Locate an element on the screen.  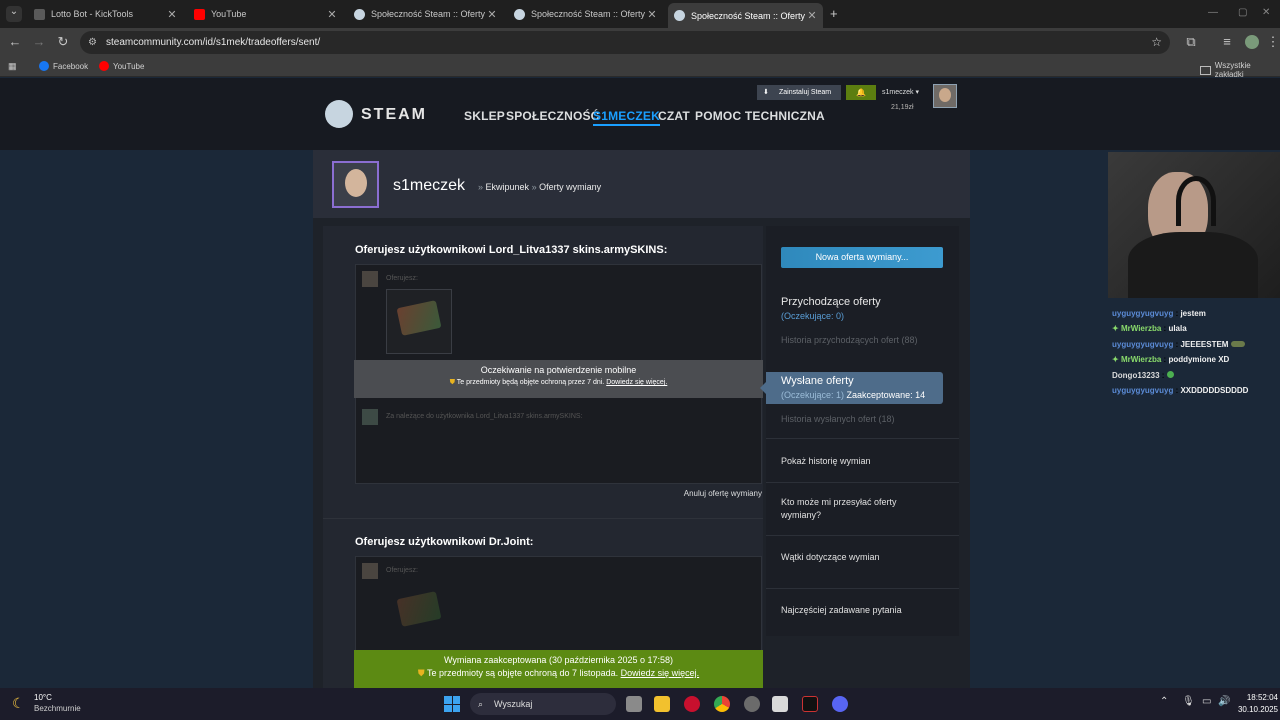
chat-line: uyguygyugvuyg : JEEEESTEM is located at coordinates (1178, 344).